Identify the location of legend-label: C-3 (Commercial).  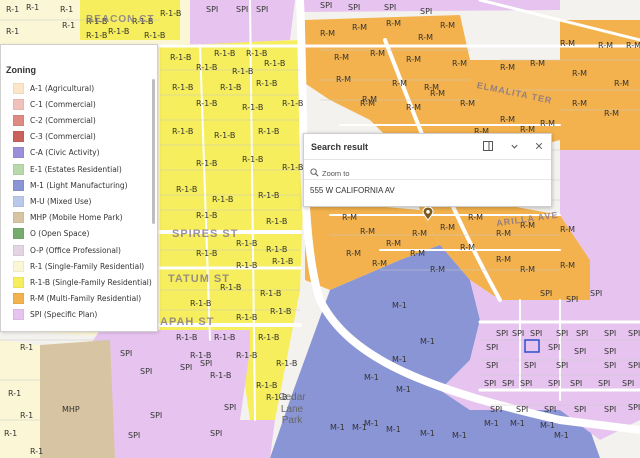
(63, 137).